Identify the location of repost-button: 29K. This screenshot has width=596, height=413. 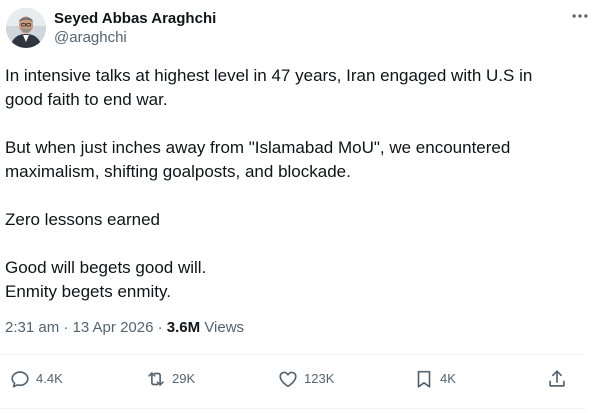
(170, 379).